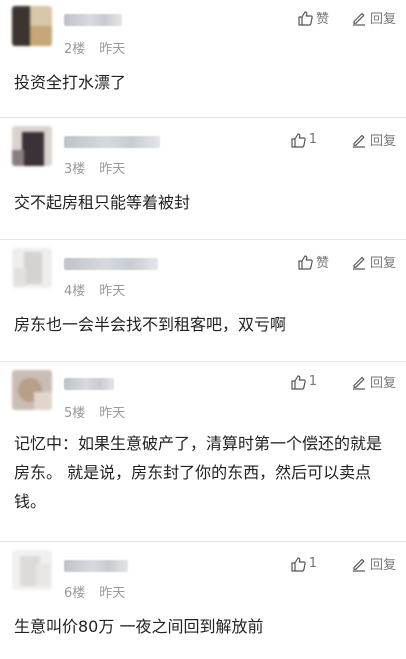 The image size is (406, 659). Describe the element at coordinates (70, 82) in the screenshot. I see `comment-text: 投资全打水漂了` at that location.